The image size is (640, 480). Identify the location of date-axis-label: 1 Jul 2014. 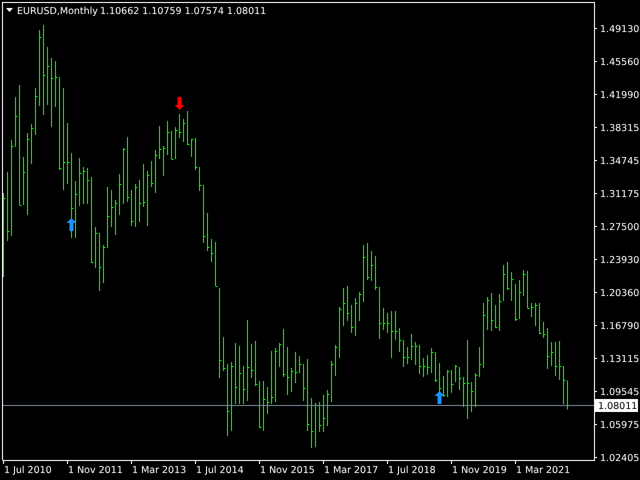
(220, 470).